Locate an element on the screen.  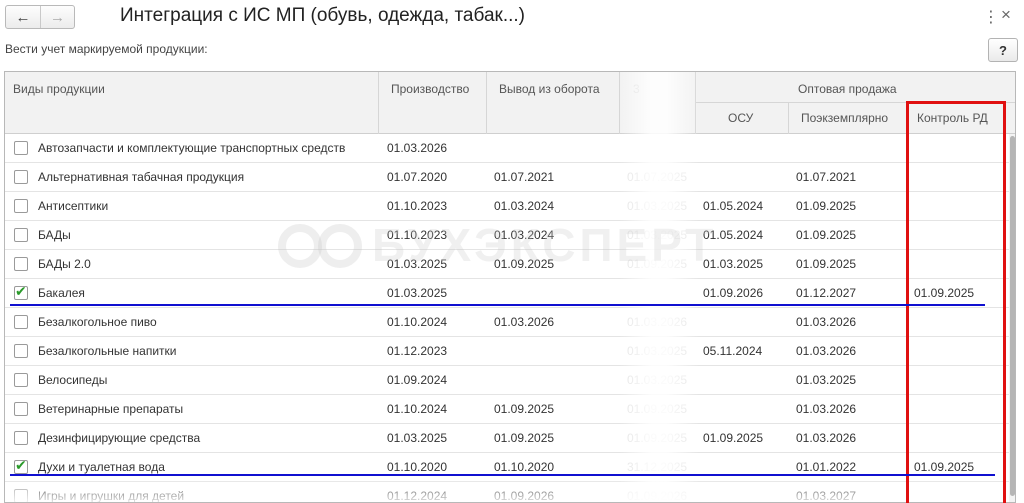
header-wholesale-group: Оптовая продажа is located at coordinates (847, 89).